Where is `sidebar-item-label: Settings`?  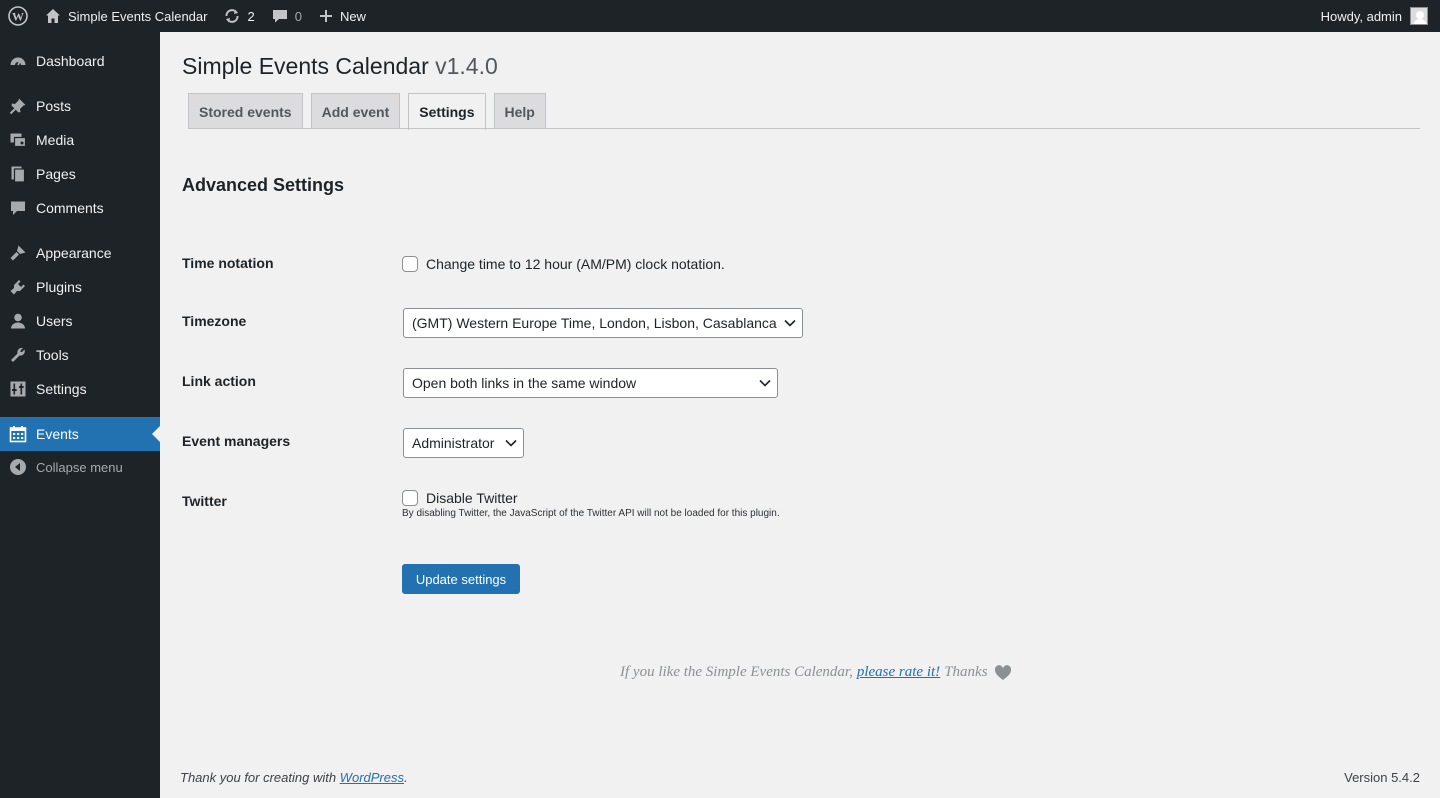 sidebar-item-label: Settings is located at coordinates (61, 389).